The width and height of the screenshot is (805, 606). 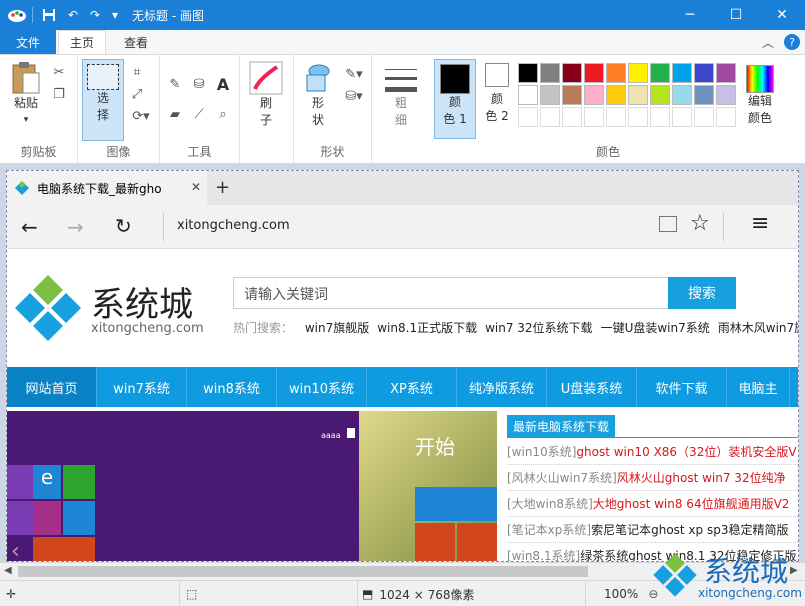 I want to click on color1-button: 颜 色 1, so click(x=455, y=99).